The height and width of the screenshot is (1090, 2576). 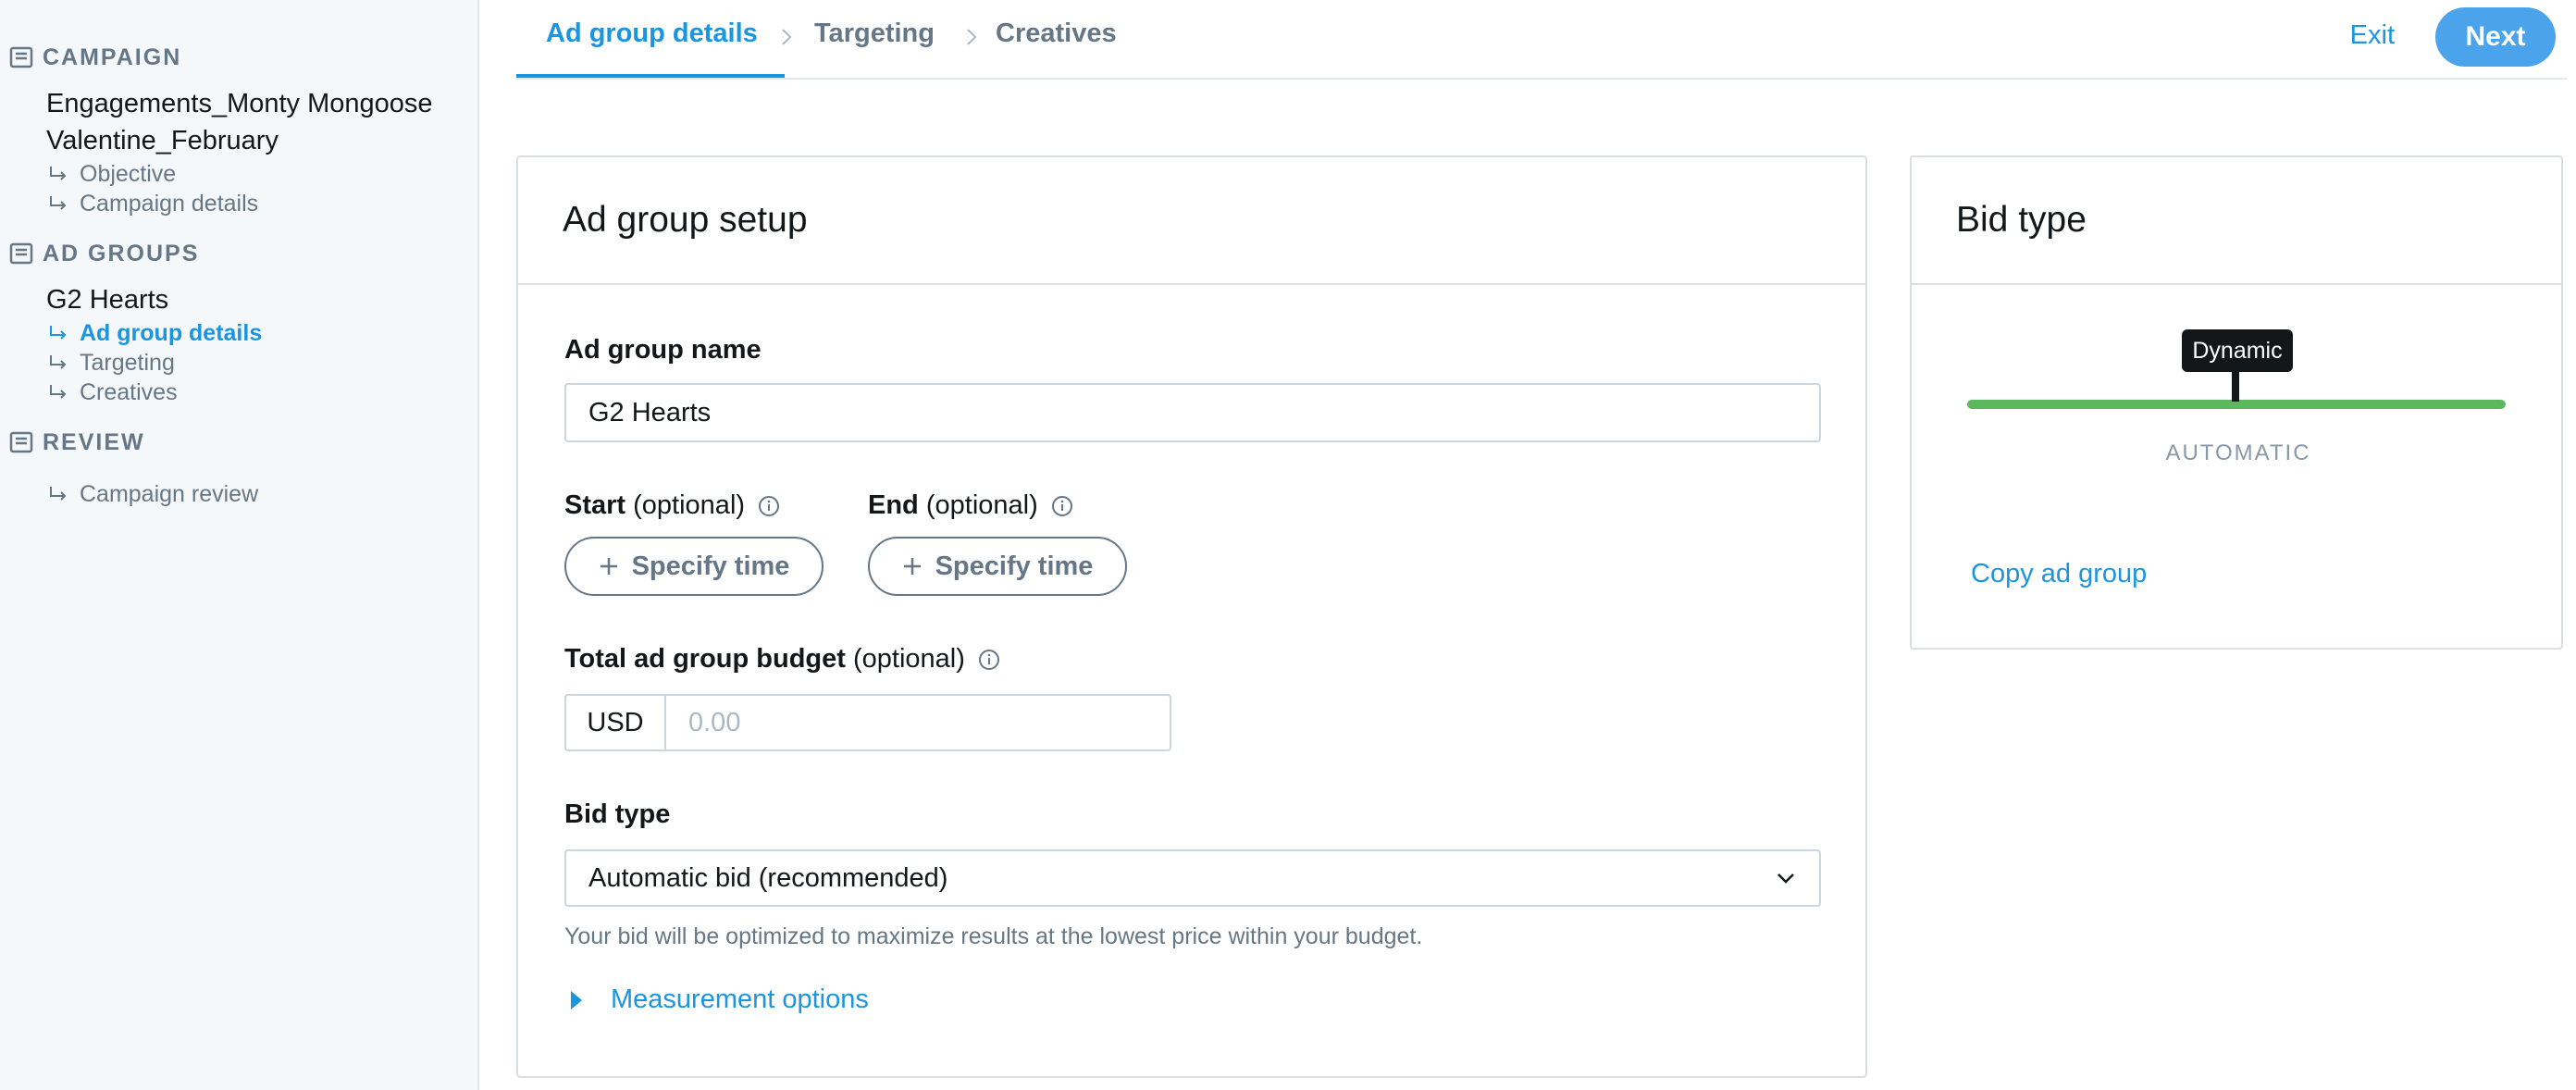 I want to click on ad-groups-section-heading: AD GROUPS, so click(x=239, y=253).